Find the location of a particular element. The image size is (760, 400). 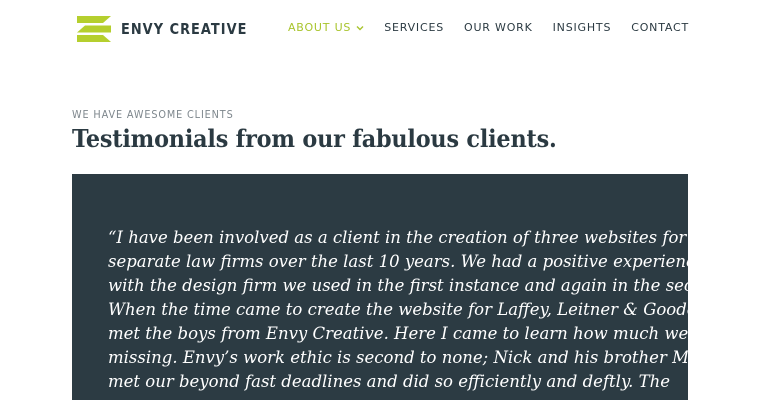

nav-our-work: OUR WORK is located at coordinates (498, 27).